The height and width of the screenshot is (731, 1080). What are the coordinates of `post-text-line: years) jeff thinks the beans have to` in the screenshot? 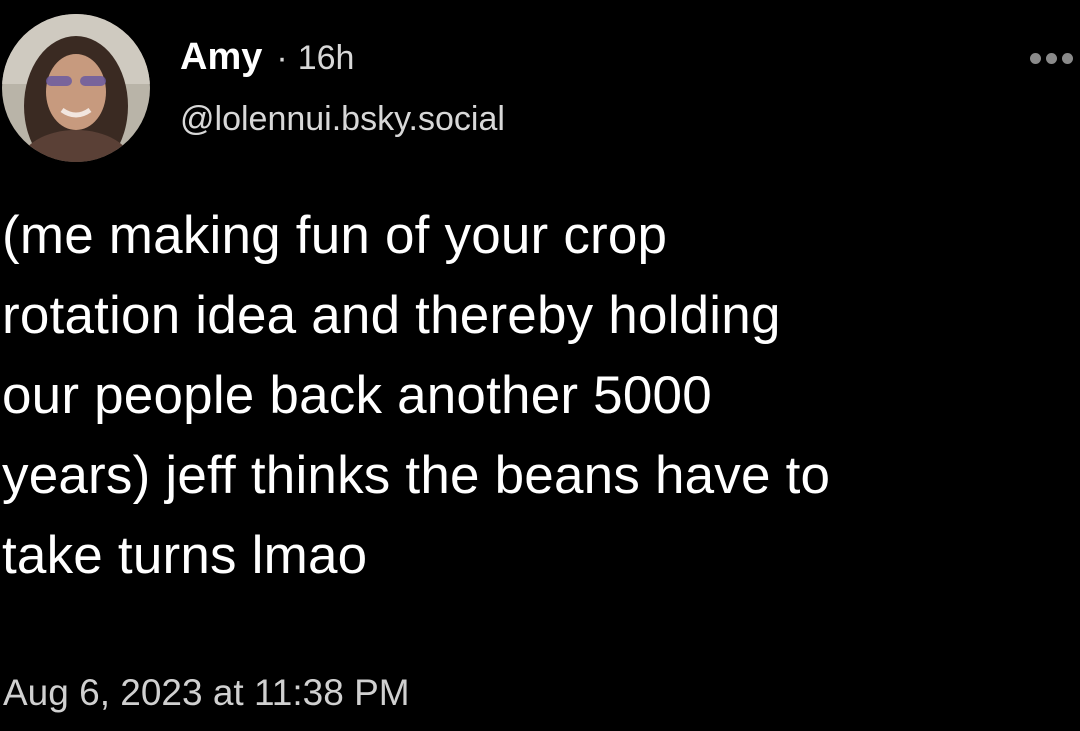 It's located at (416, 475).